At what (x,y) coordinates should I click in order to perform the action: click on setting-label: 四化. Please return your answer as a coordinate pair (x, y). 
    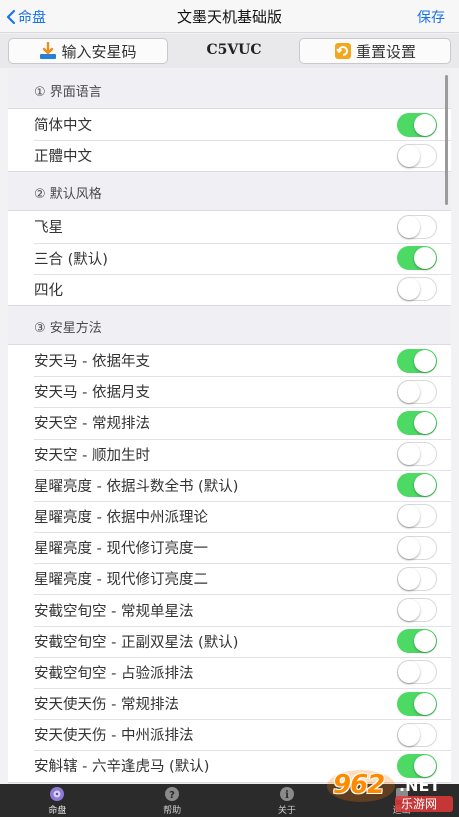
    Looking at the image, I should click on (48, 290).